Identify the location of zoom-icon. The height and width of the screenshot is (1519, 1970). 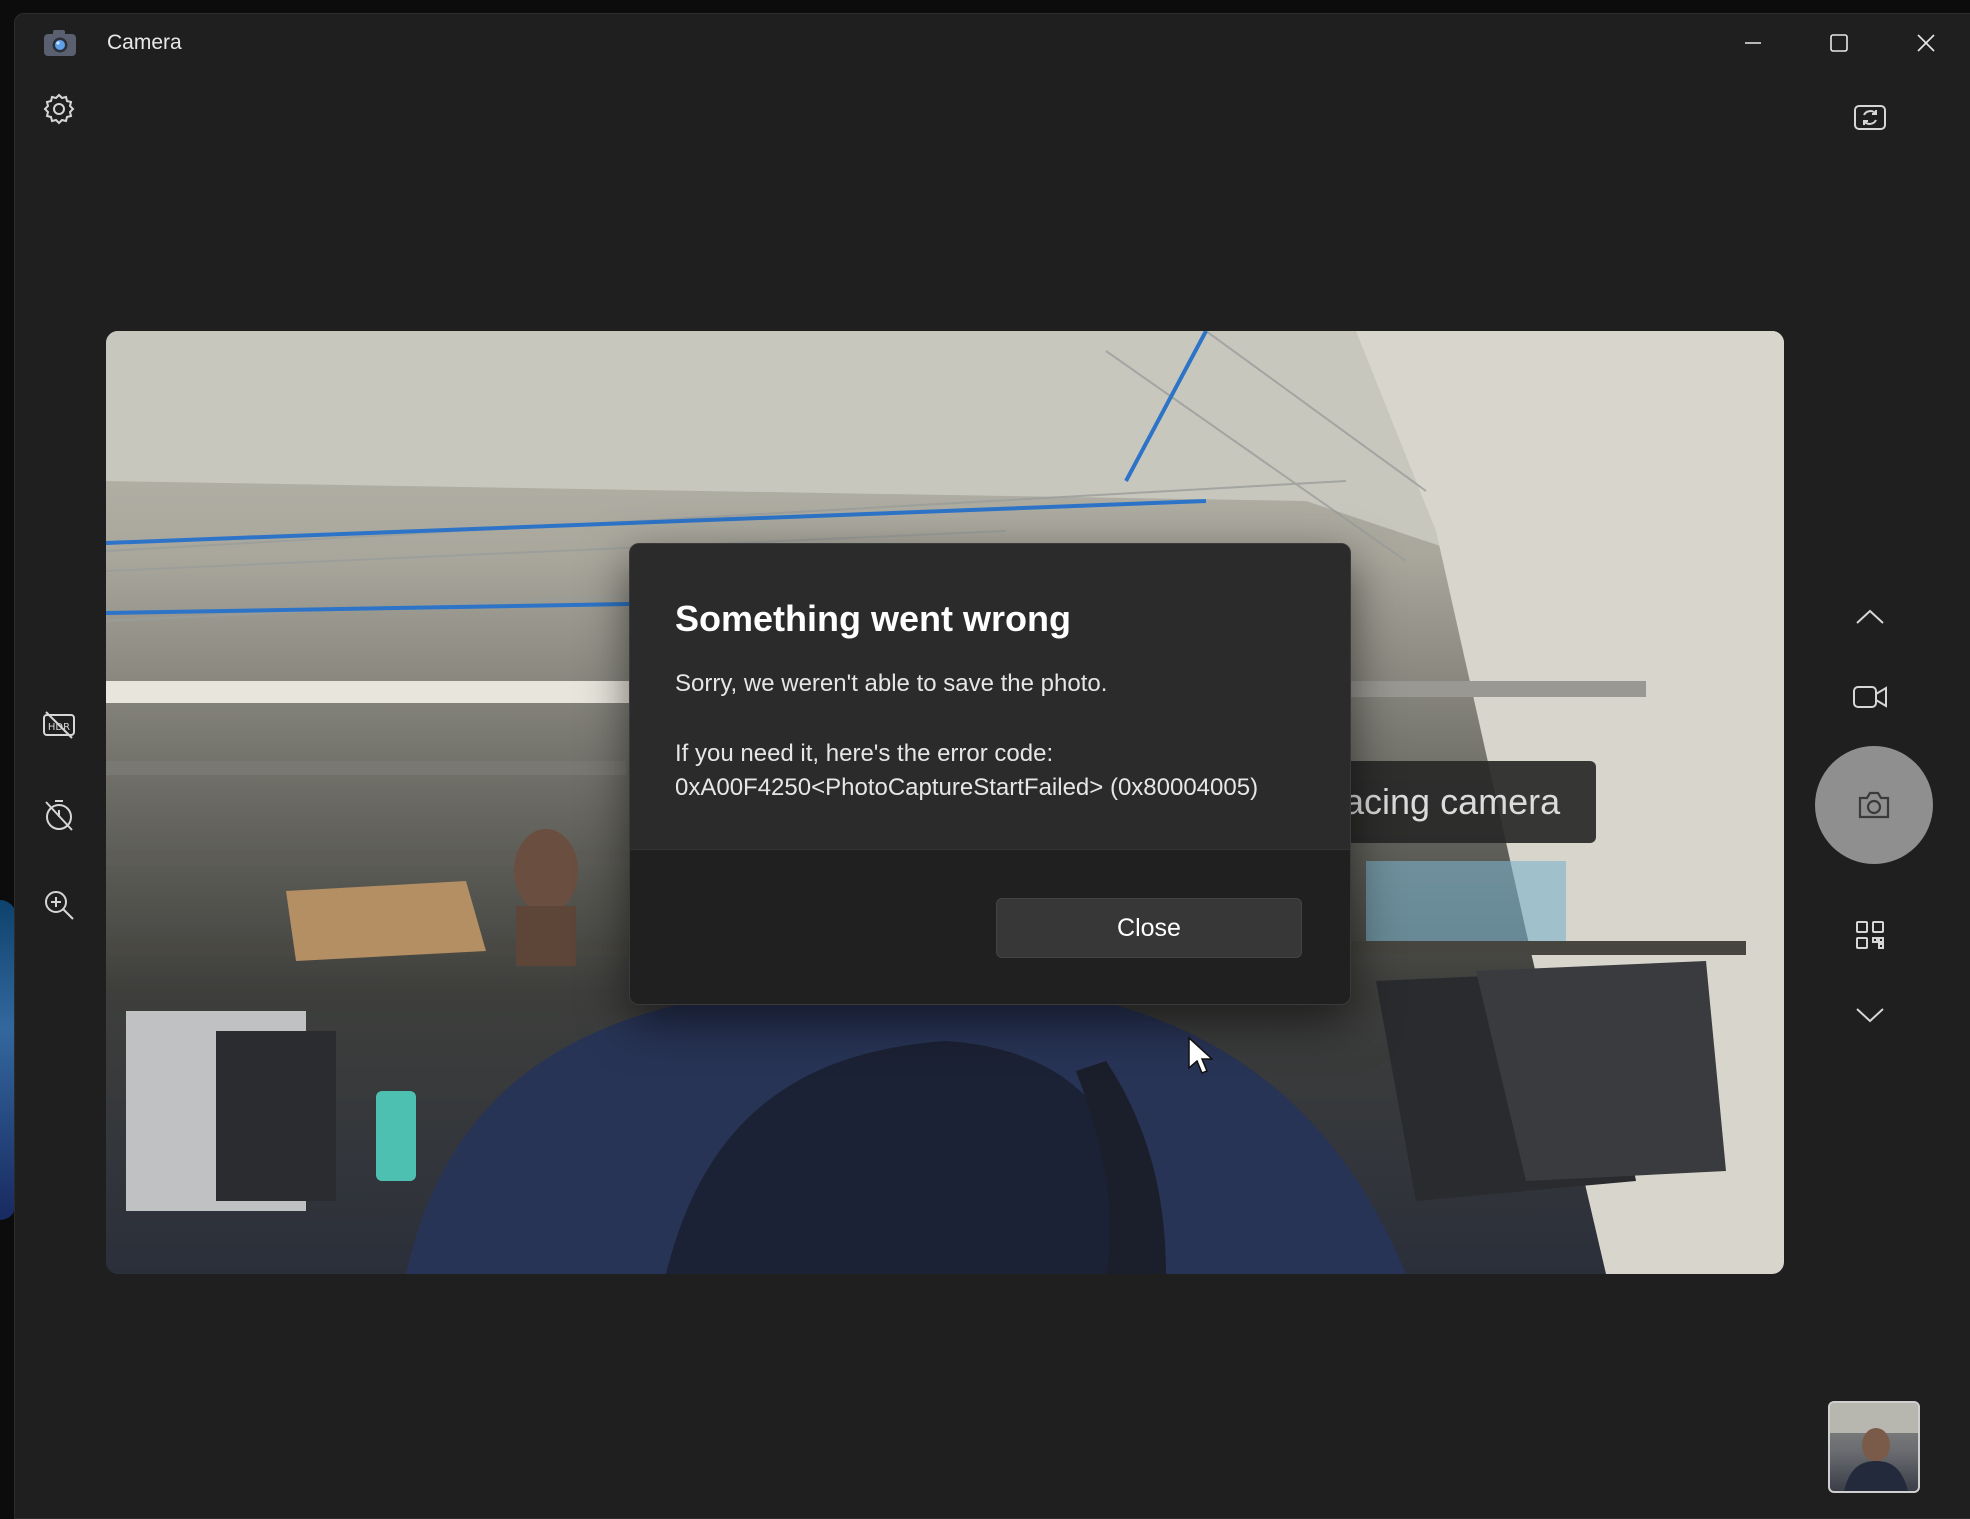
(59, 905).